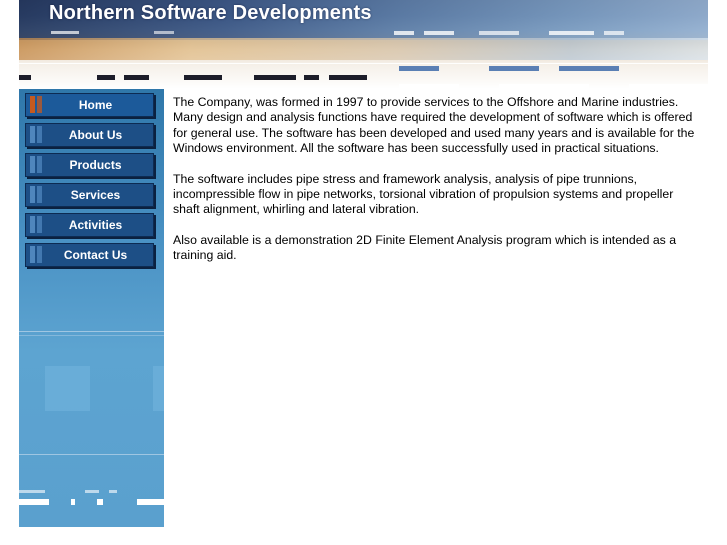 Image resolution: width=727 pixels, height=545 pixels. Describe the element at coordinates (95, 135) in the screenshot. I see `nav-label: About Us` at that location.